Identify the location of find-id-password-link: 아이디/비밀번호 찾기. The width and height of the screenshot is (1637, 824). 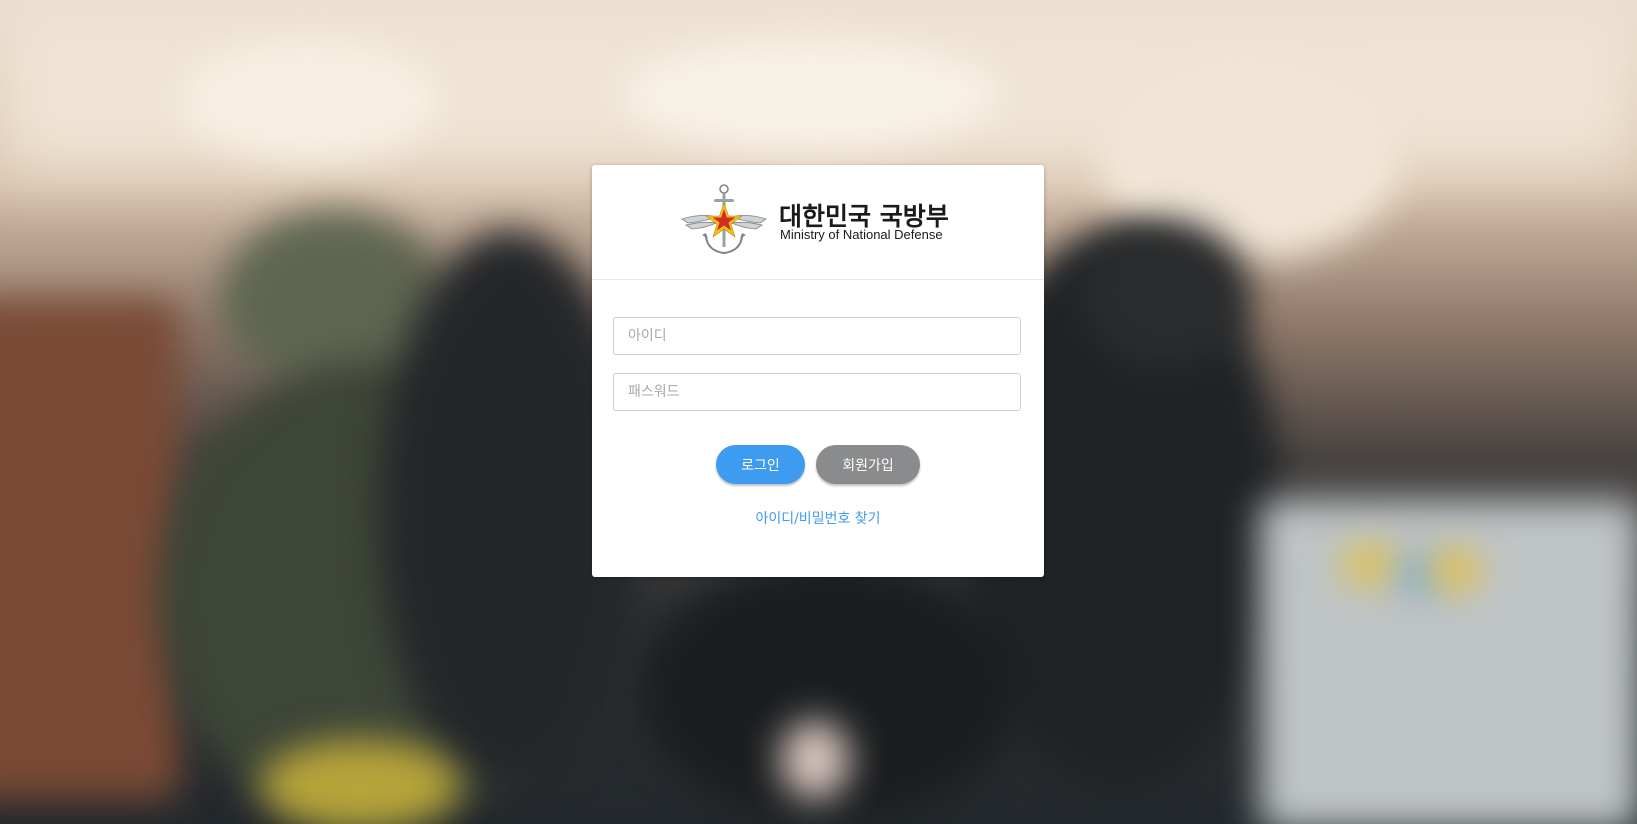
(818, 518).